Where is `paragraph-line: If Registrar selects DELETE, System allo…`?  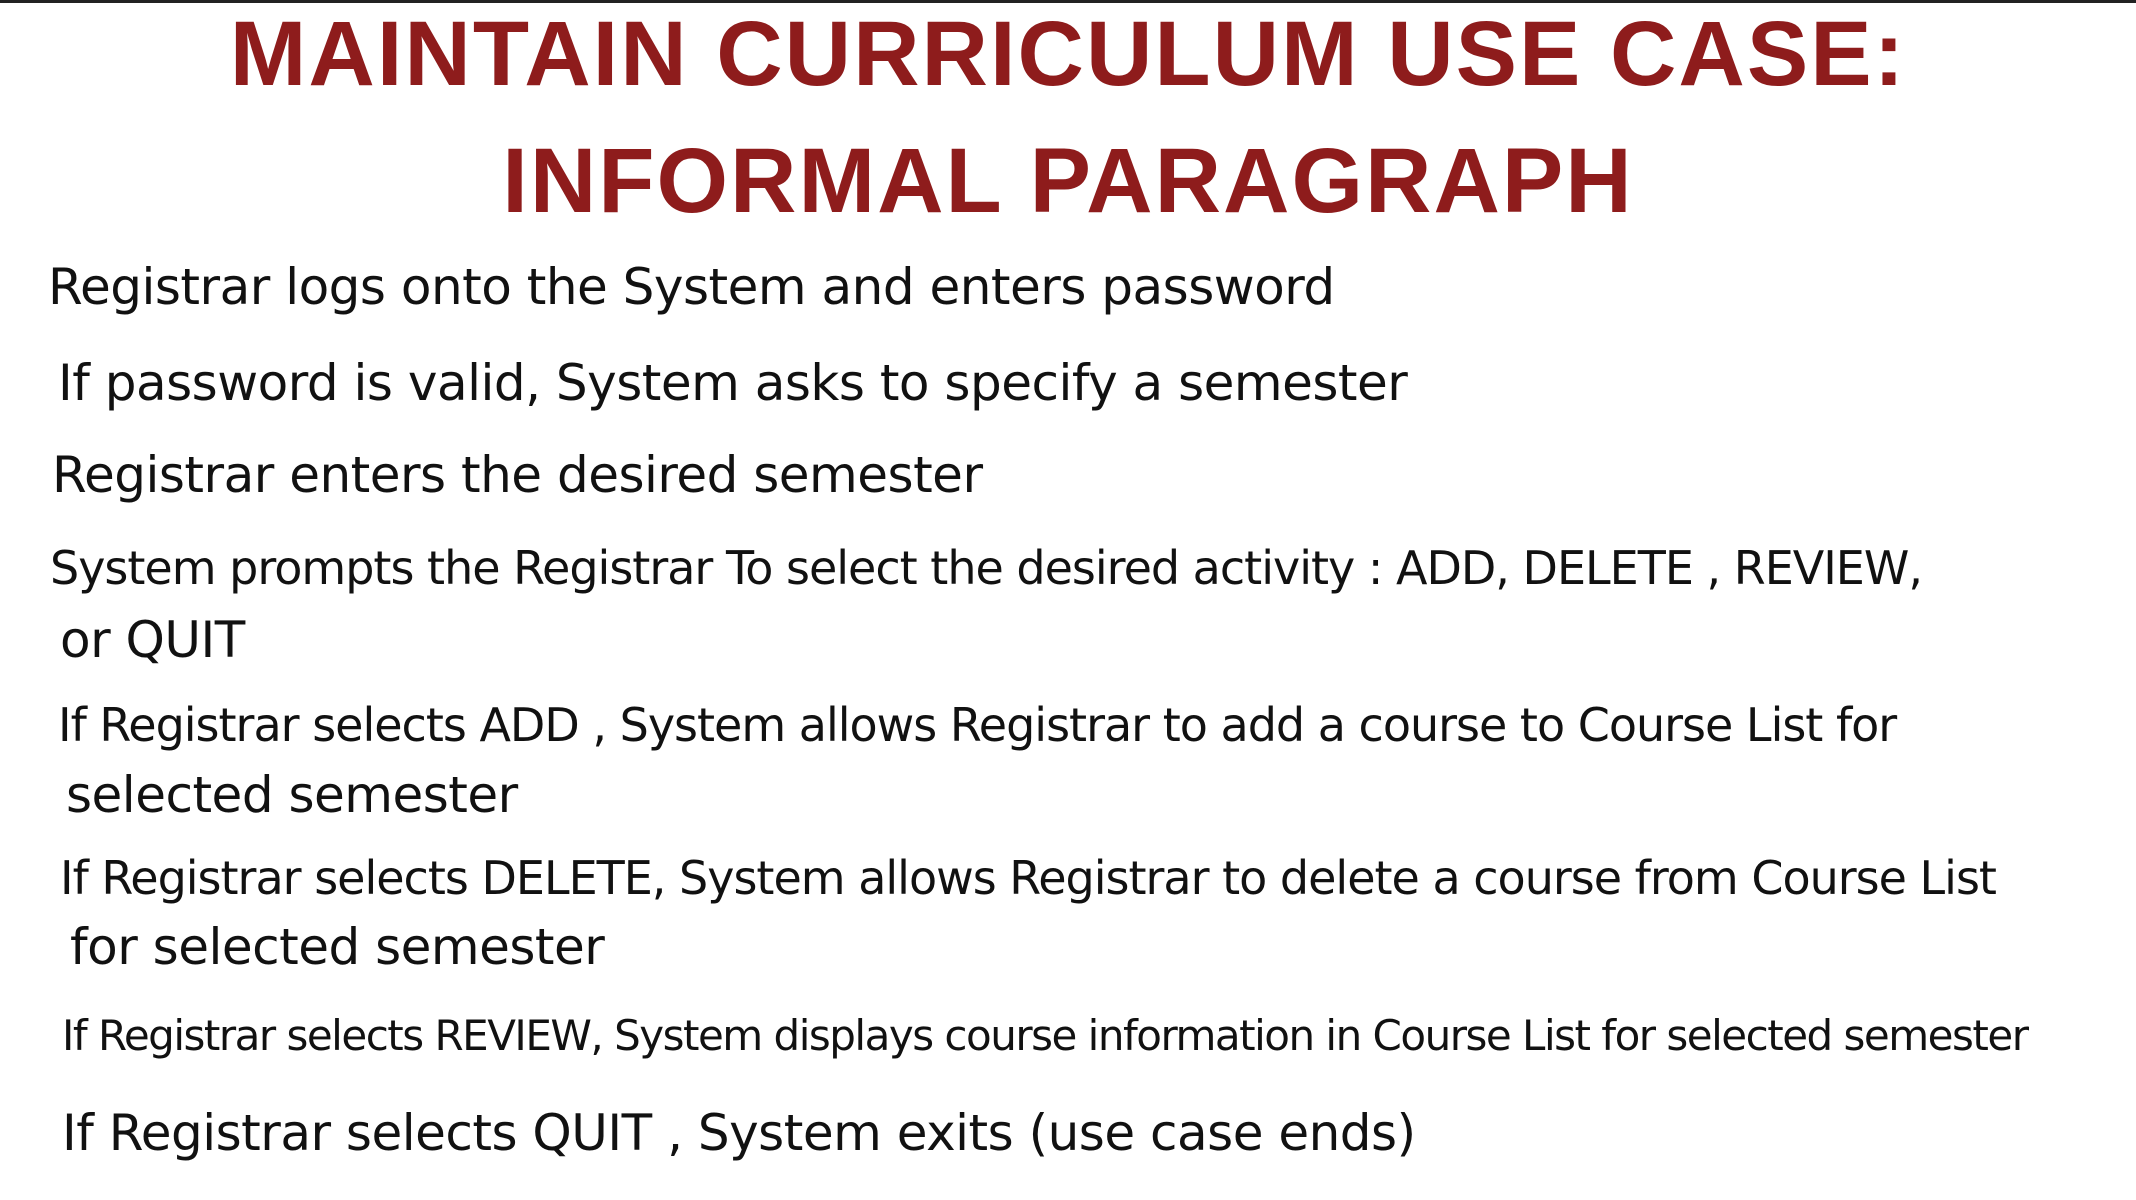
paragraph-line: If Registrar selects DELETE, System allo… is located at coordinates (1028, 878).